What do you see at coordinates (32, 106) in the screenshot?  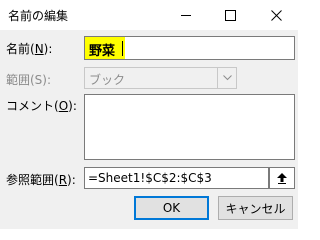 I see `comment-label-text: コメント(` at bounding box center [32, 106].